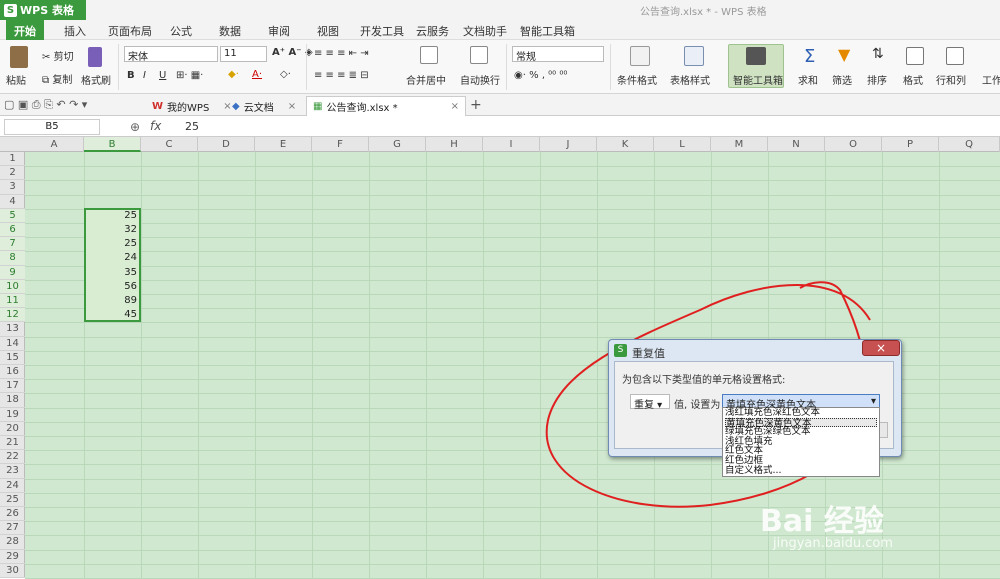 The height and width of the screenshot is (579, 1000). I want to click on sort-icon: ⇅, so click(878, 54).